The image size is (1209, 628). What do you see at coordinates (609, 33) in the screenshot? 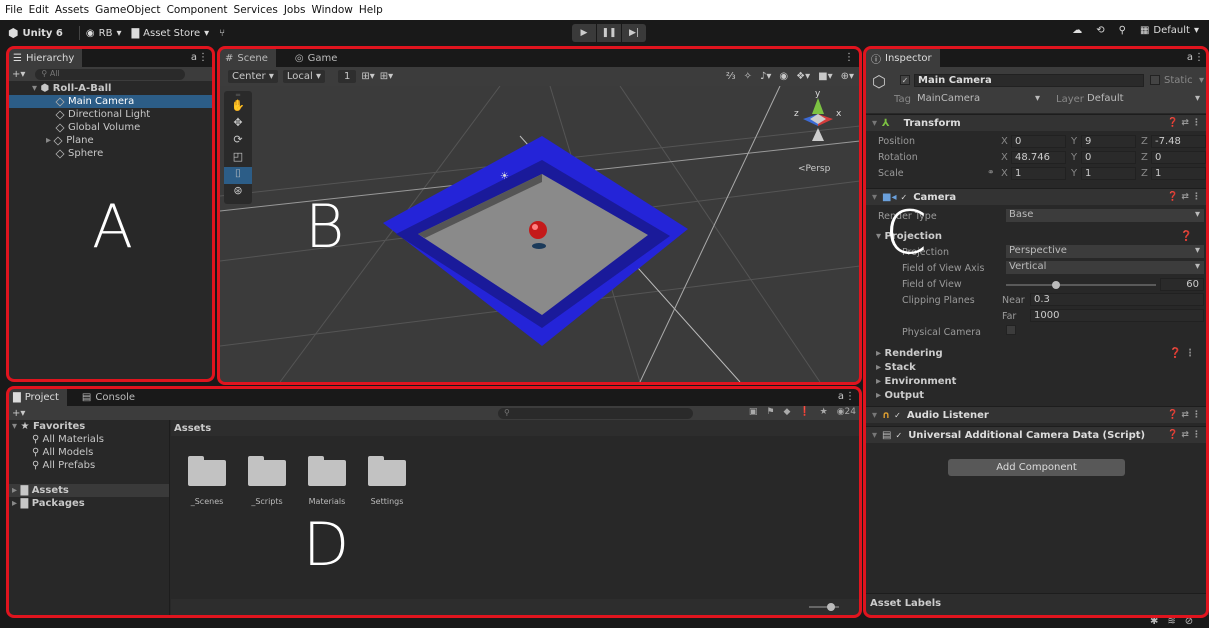
I see `pause-button: ❚❚` at bounding box center [609, 33].